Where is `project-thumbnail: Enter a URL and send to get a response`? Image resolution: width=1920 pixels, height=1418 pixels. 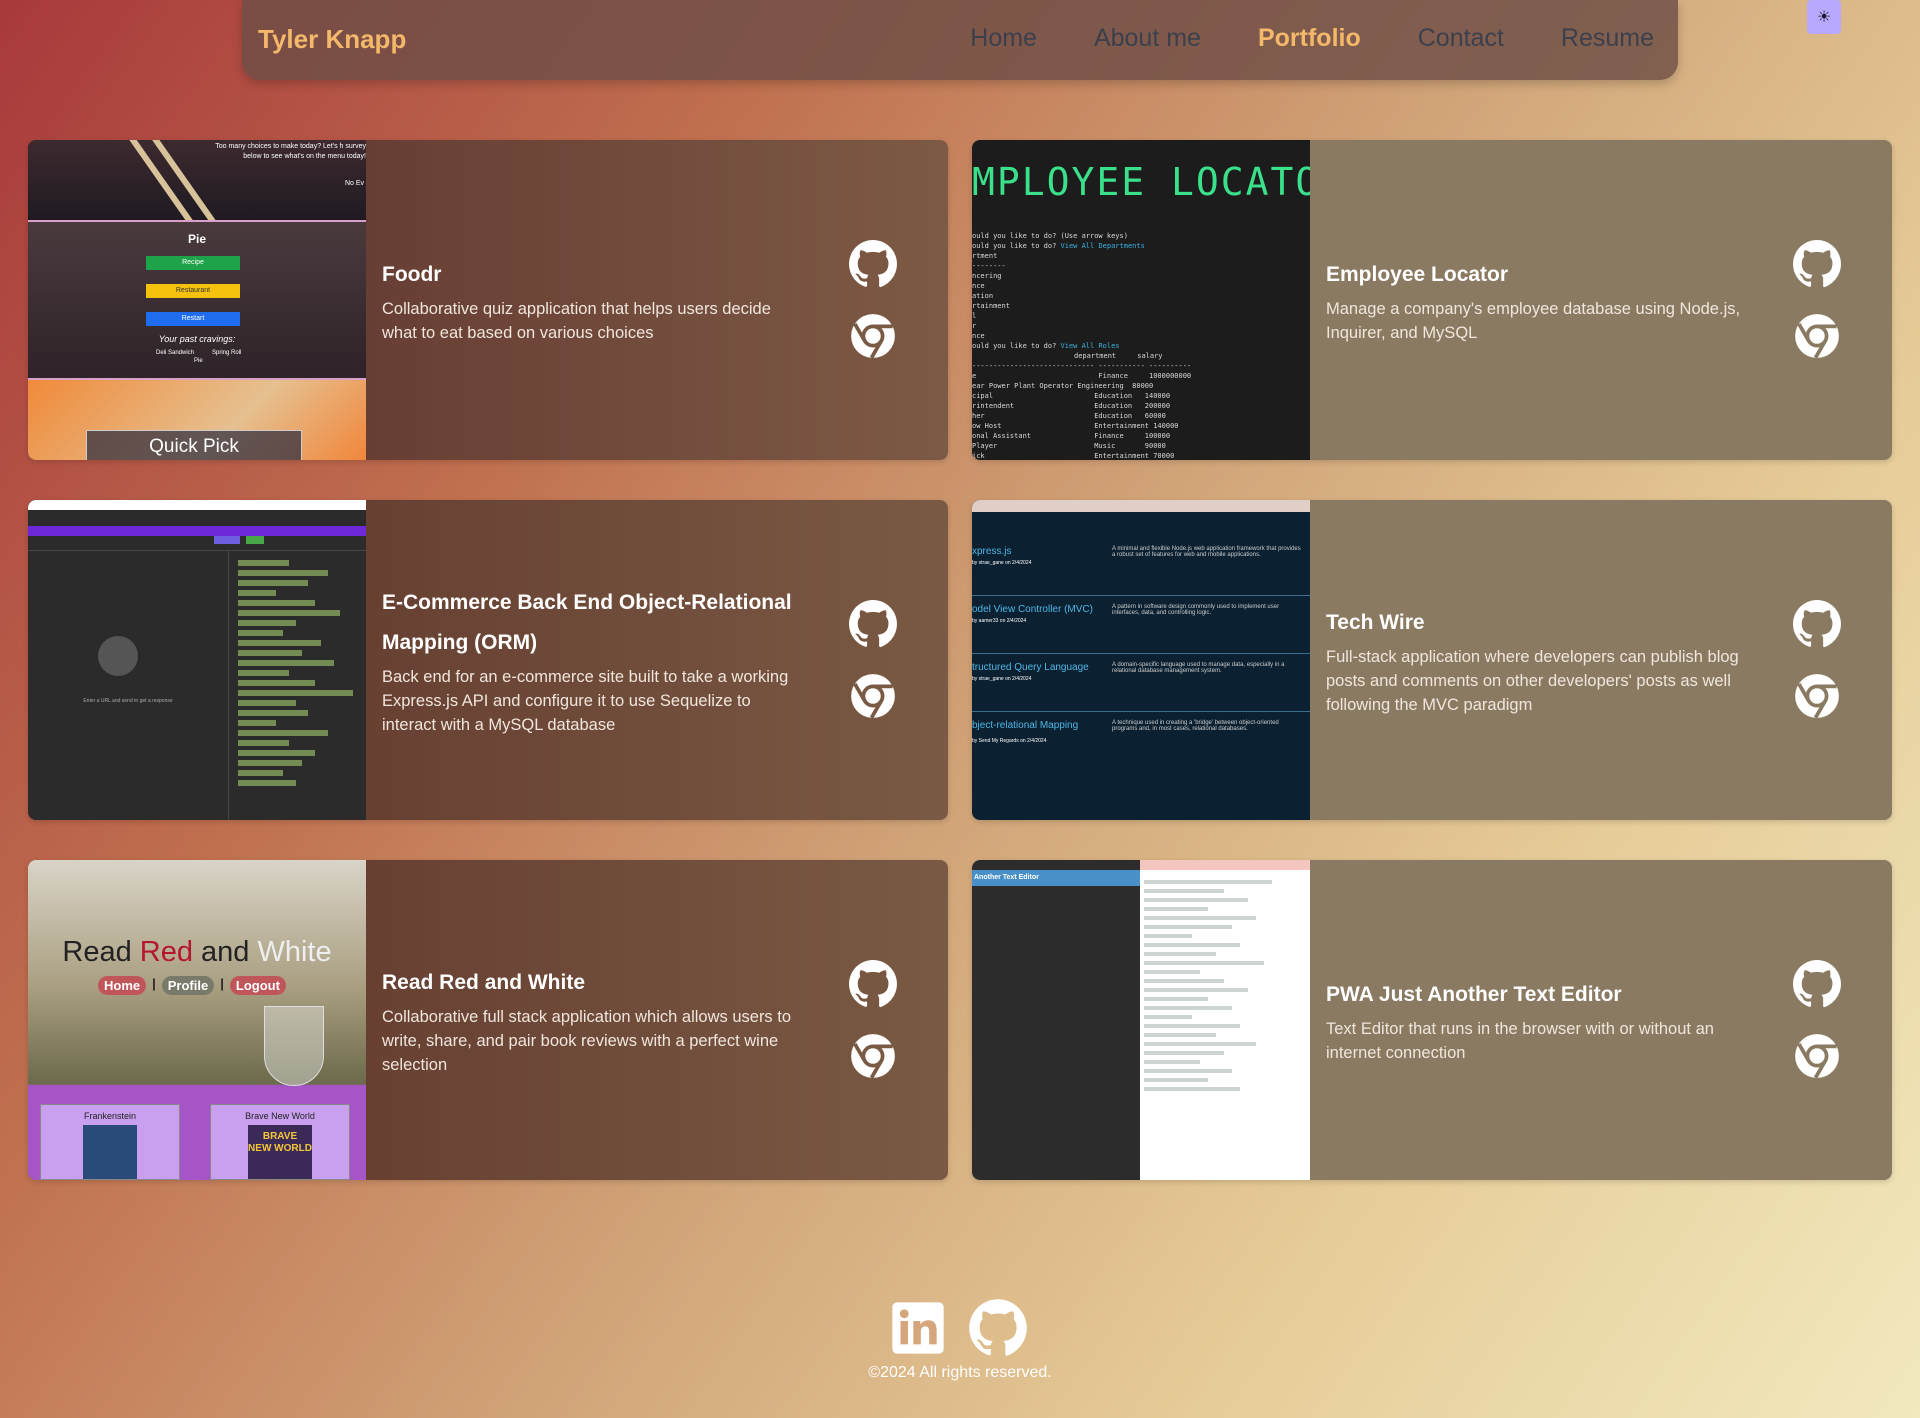 project-thumbnail: Enter a URL and send to get a response is located at coordinates (197, 660).